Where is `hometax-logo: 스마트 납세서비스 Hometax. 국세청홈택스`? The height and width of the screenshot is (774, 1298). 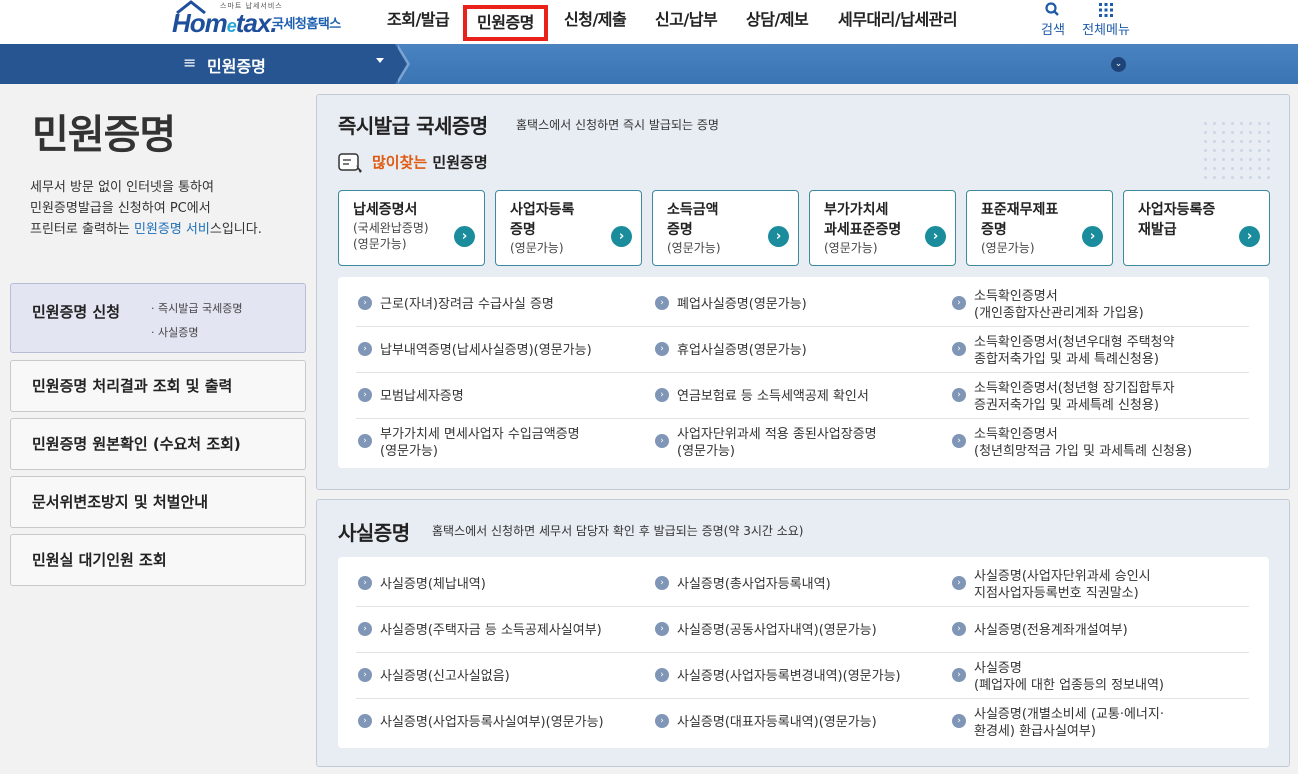 hometax-logo: 스마트 납세서비스 Hometax. 국세청홈택스 is located at coordinates (262, 22).